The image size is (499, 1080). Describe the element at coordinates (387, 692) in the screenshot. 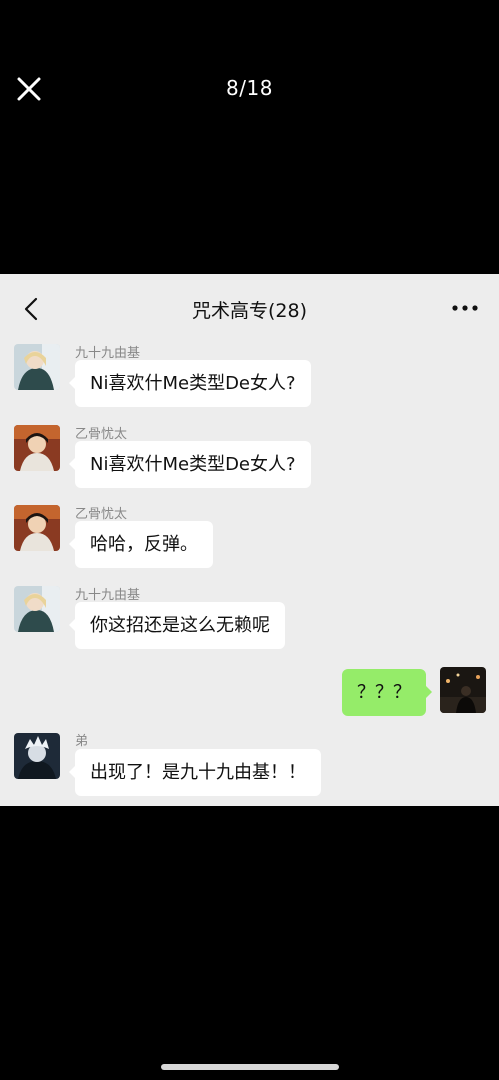

I see `message-bubble: ？？？` at that location.